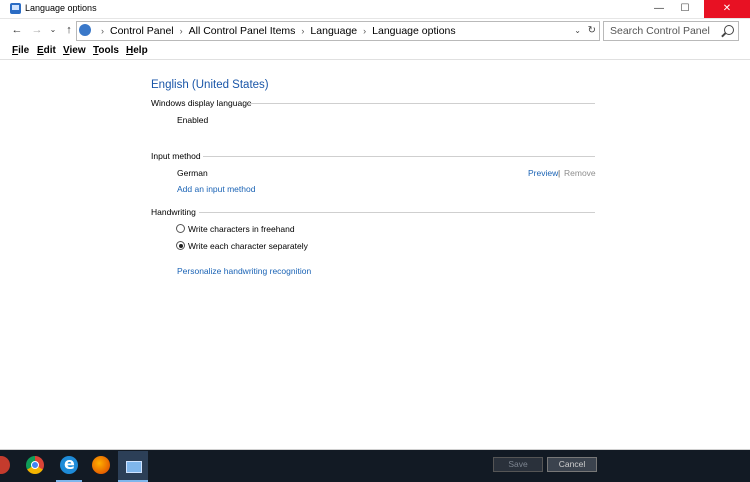  I want to click on menu-tools: Tools, so click(106, 50).